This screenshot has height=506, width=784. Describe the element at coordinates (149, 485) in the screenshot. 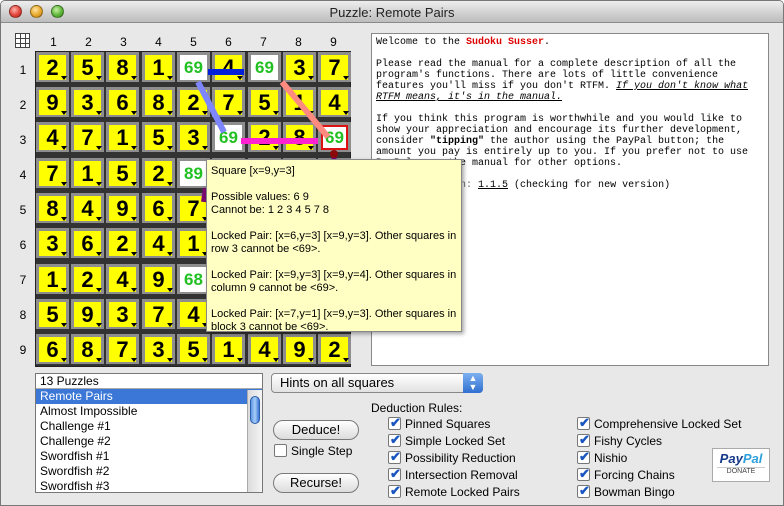

I see `puzzle-list-item: Swordfish #3` at that location.